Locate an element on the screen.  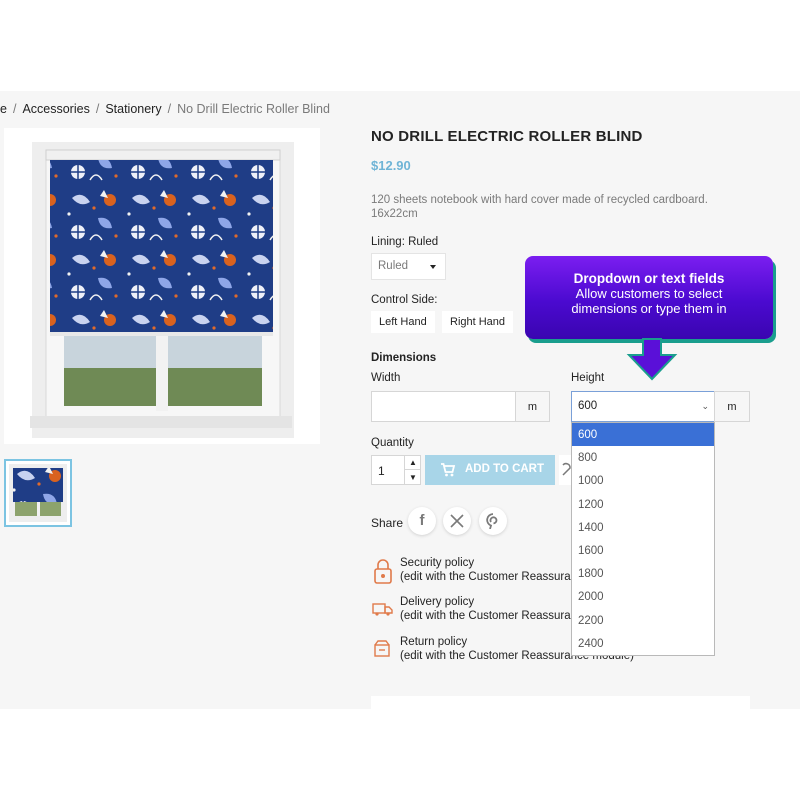
lining-select: Ruled is located at coordinates (408, 266).